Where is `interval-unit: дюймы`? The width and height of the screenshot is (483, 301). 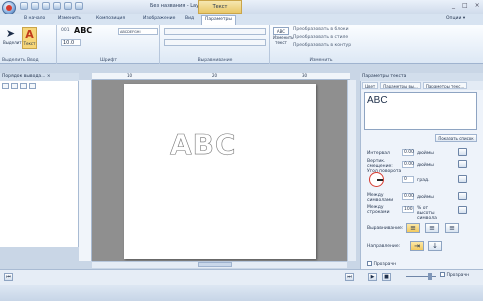 interval-unit: дюймы is located at coordinates (425, 153).